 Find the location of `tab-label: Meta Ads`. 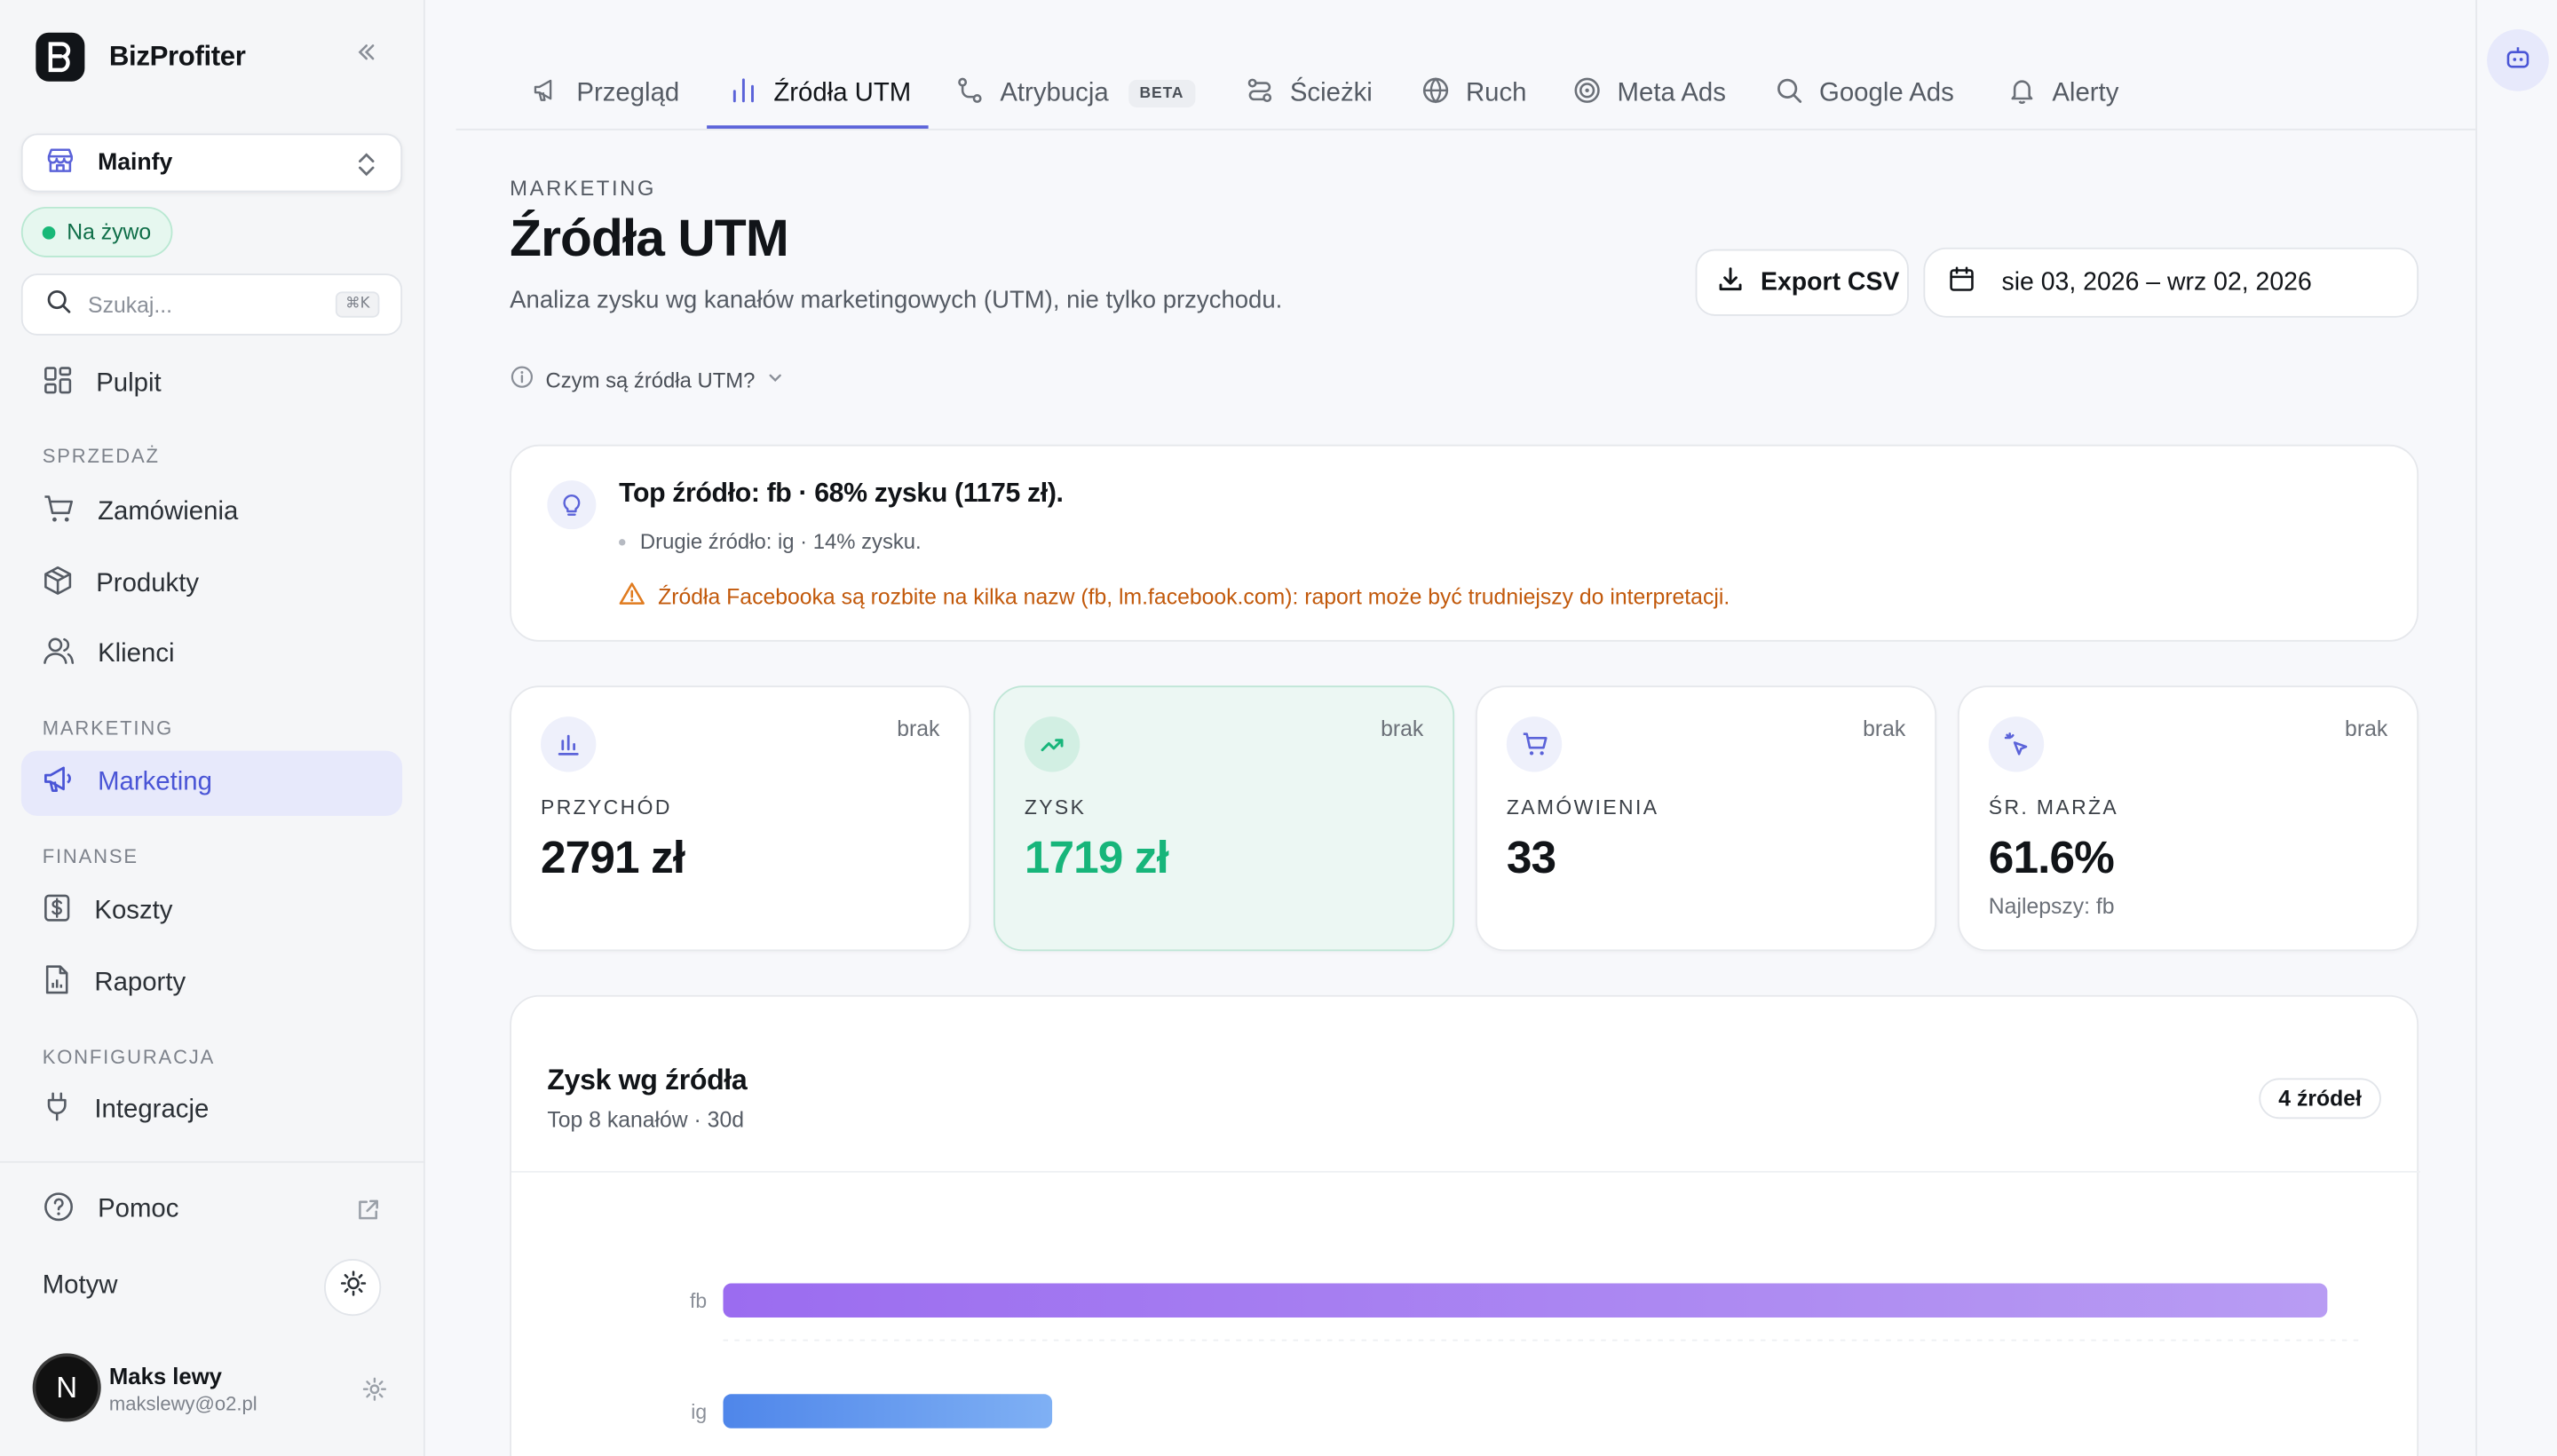

tab-label: Meta Ads is located at coordinates (1671, 92).